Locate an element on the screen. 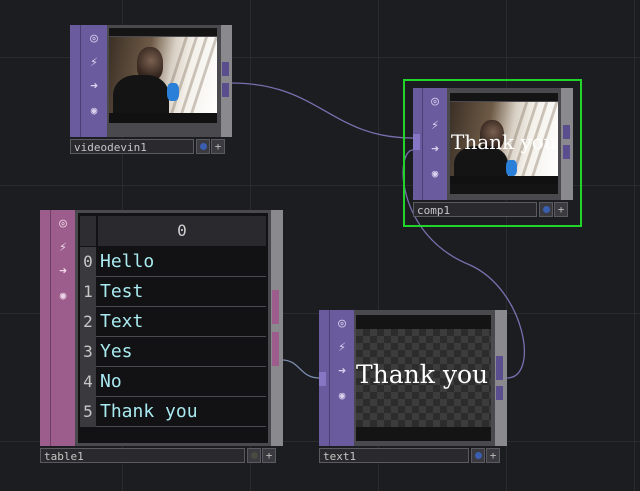 Image resolution: width=640 pixels, height=491 pixels. text-node: ◎ ⚡ ➜ ◉ Thank you text1 + is located at coordinates (413, 388).